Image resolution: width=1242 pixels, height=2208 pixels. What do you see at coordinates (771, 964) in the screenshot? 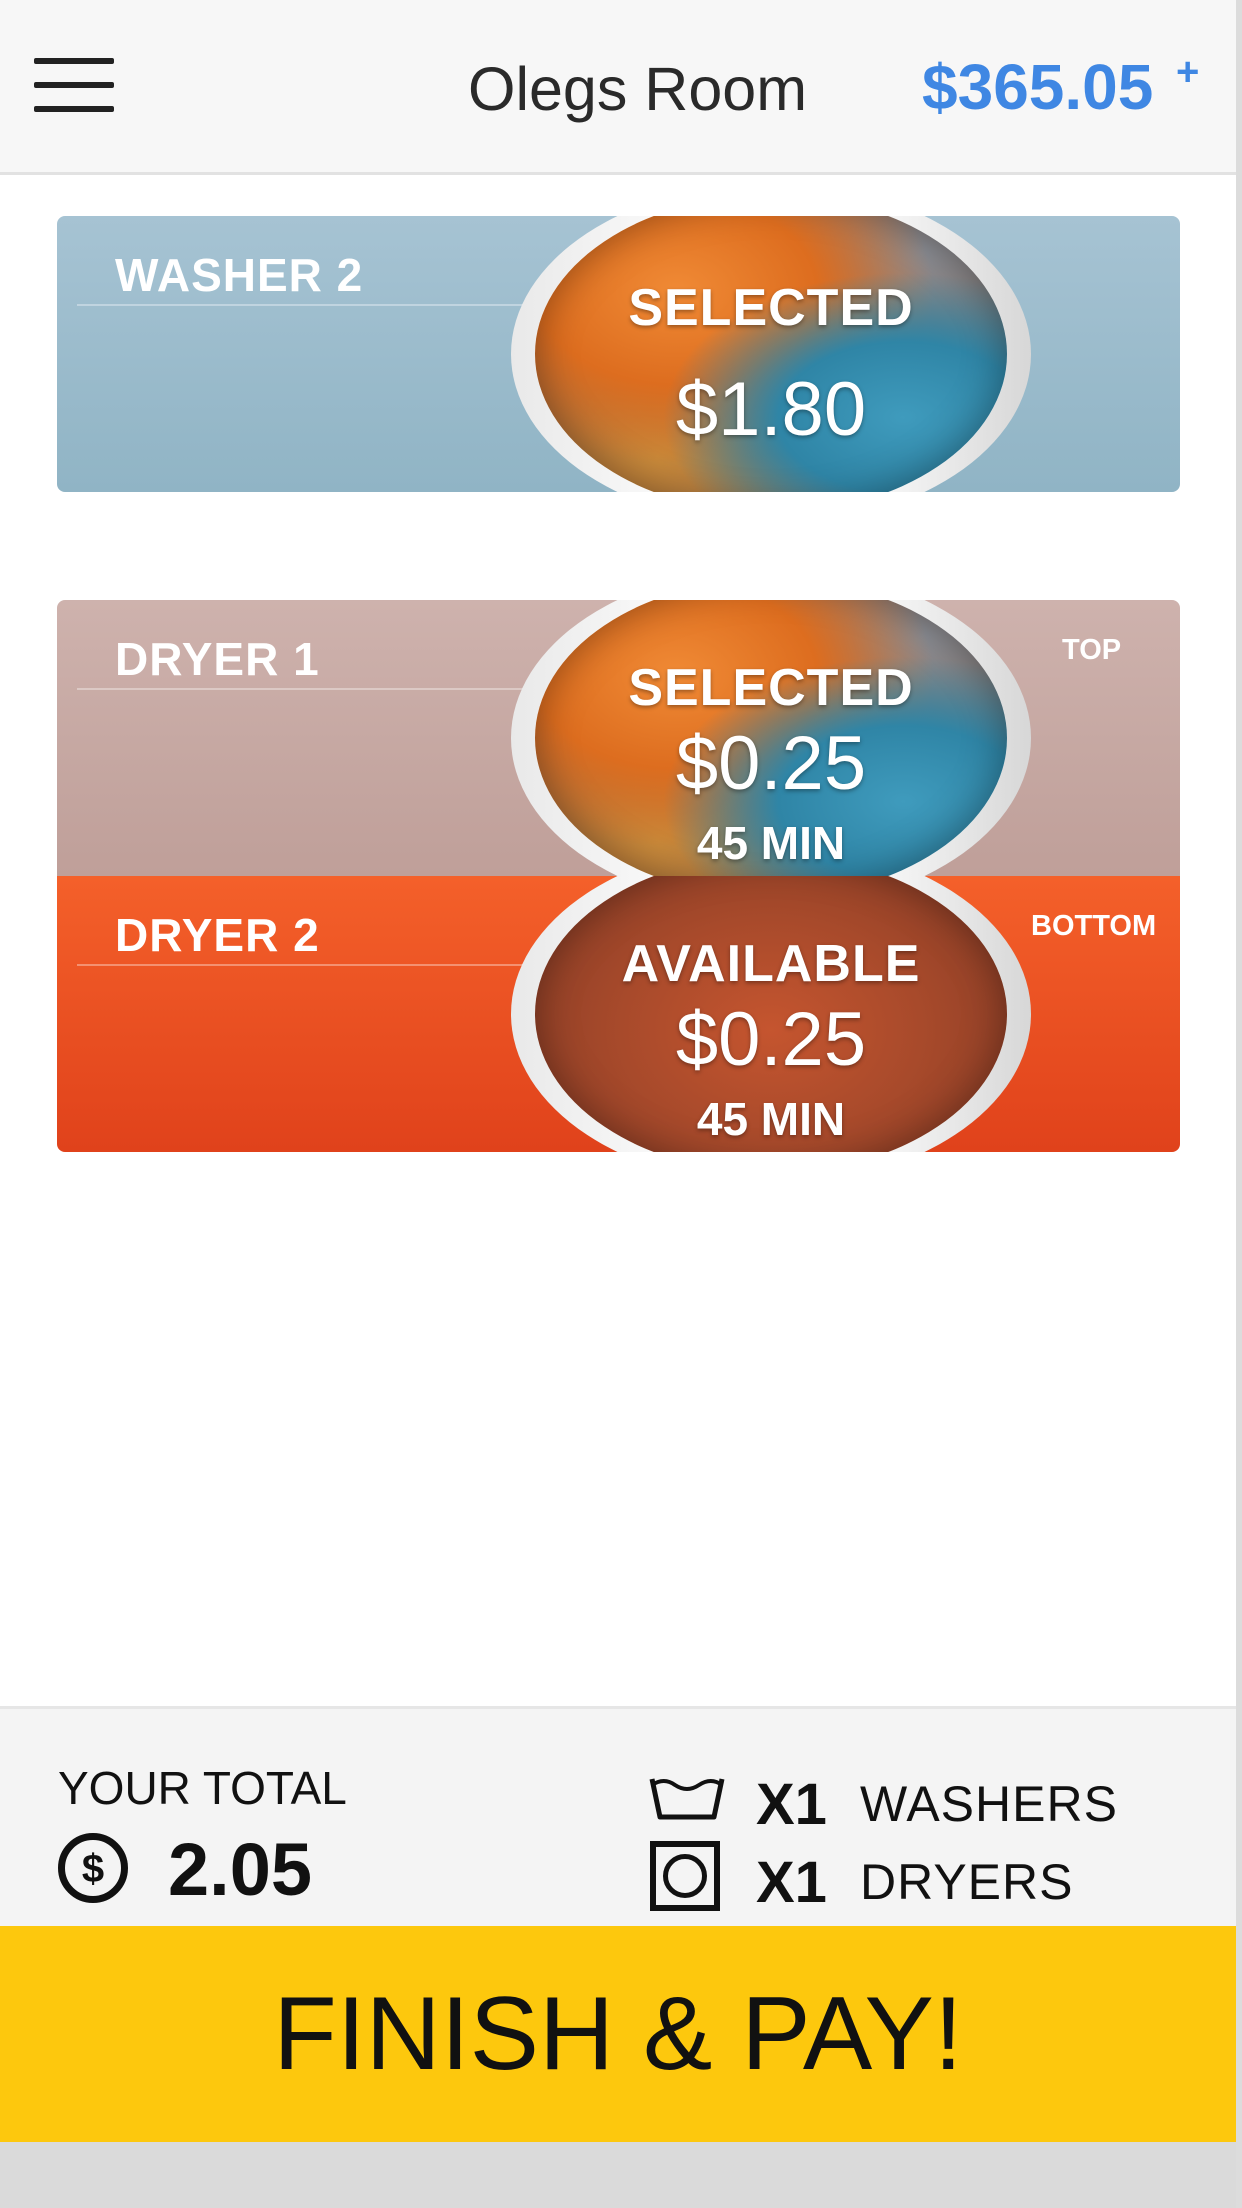
I see `machine-status: AVAILABLE` at bounding box center [771, 964].